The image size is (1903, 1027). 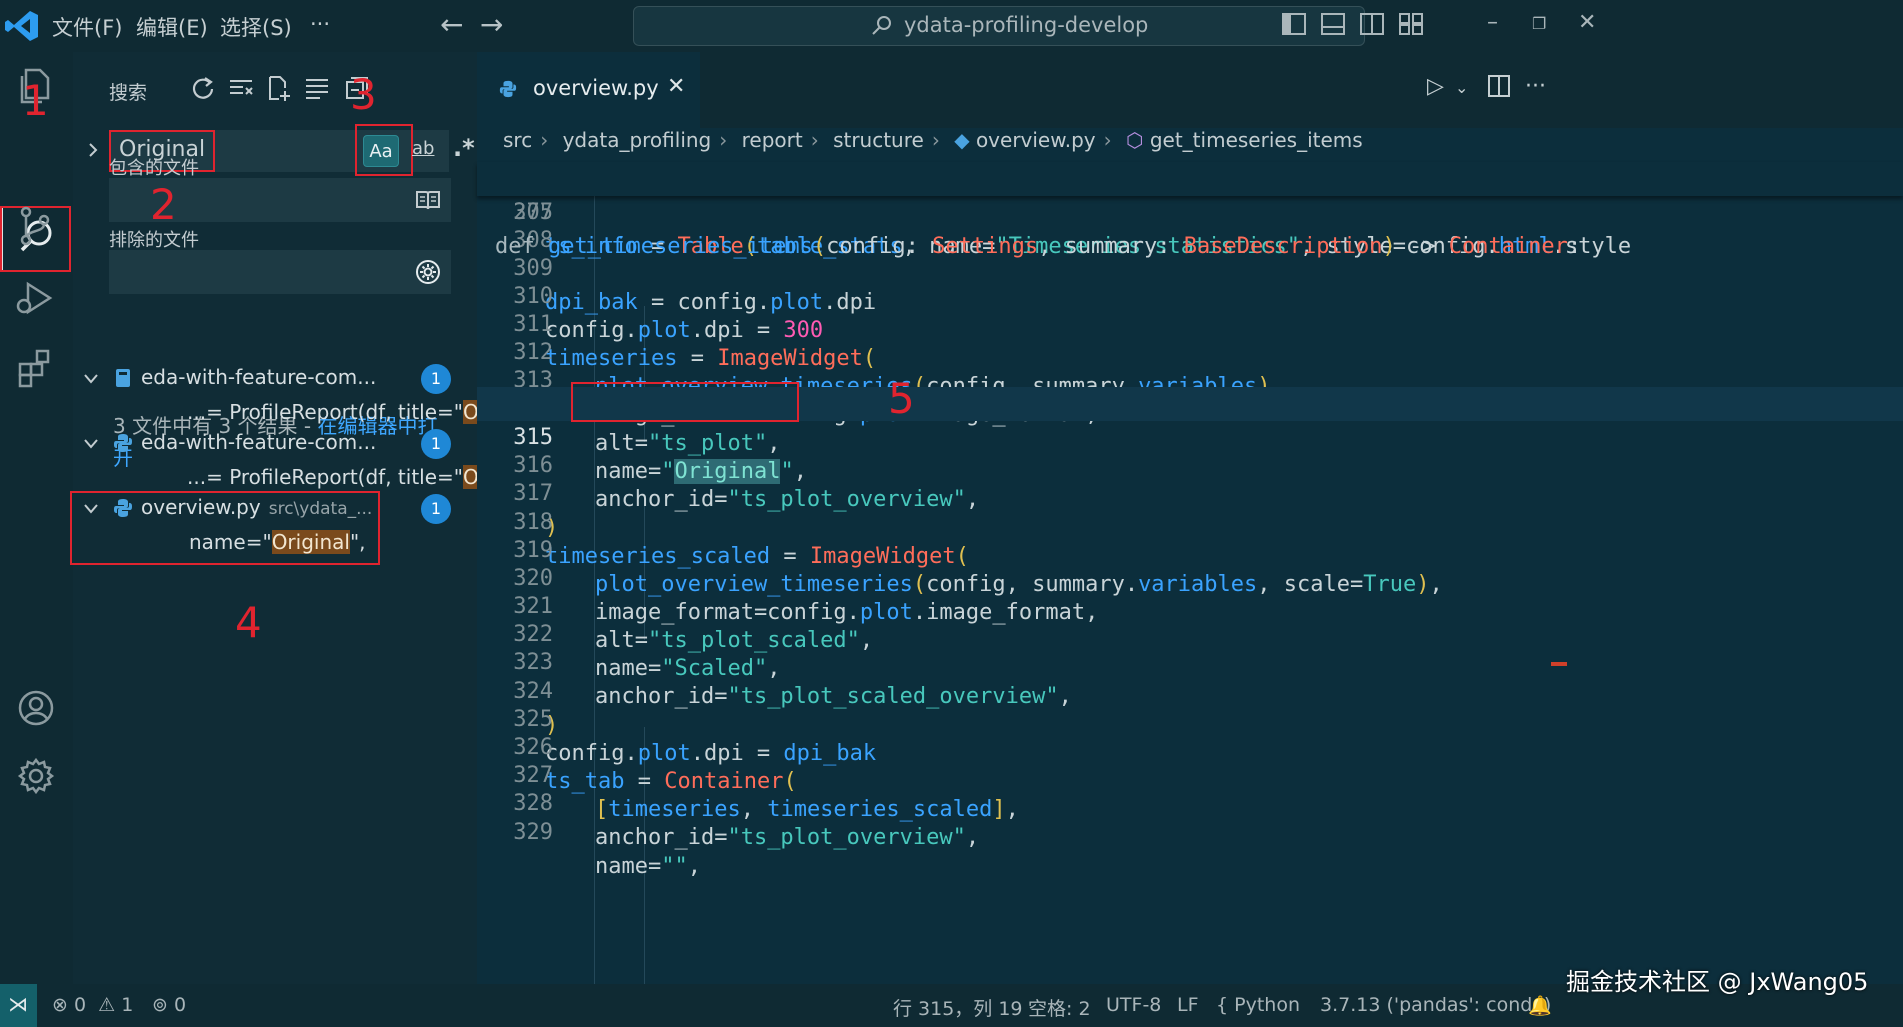 What do you see at coordinates (241, 88) in the screenshot?
I see `clear-results-icon` at bounding box center [241, 88].